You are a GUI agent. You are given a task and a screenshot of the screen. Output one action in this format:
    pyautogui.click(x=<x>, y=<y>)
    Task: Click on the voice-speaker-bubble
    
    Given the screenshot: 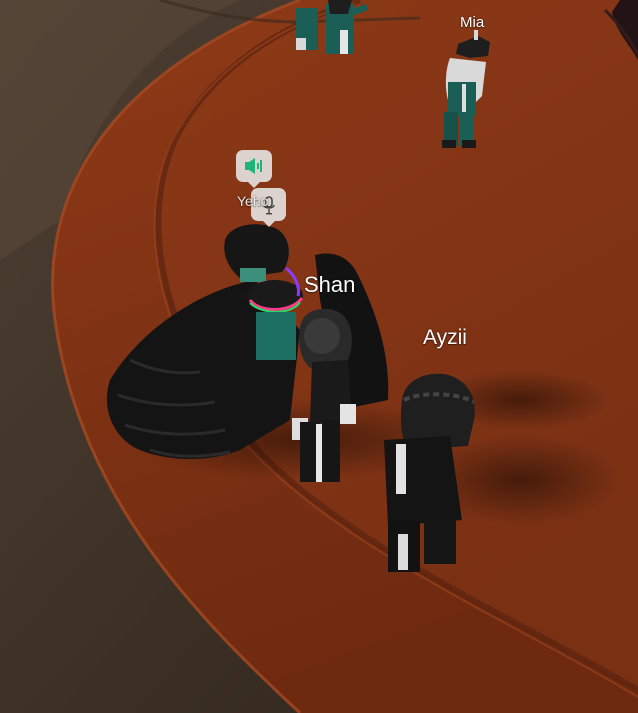 What is the action you would take?
    pyautogui.click(x=254, y=169)
    